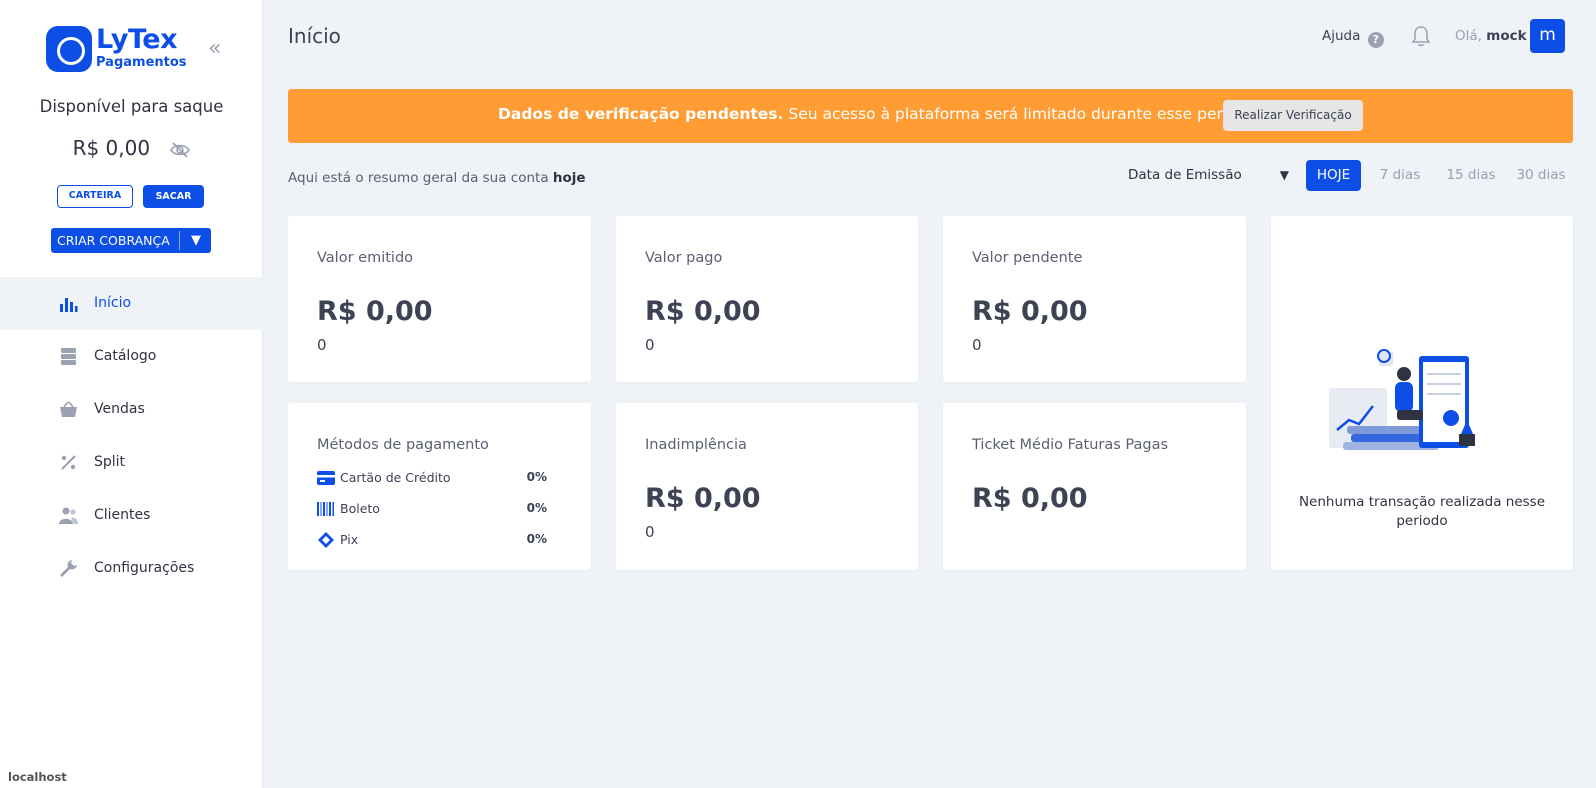 This screenshot has width=1596, height=788. What do you see at coordinates (113, 303) in the screenshot?
I see `sidebar-item-label: Início` at bounding box center [113, 303].